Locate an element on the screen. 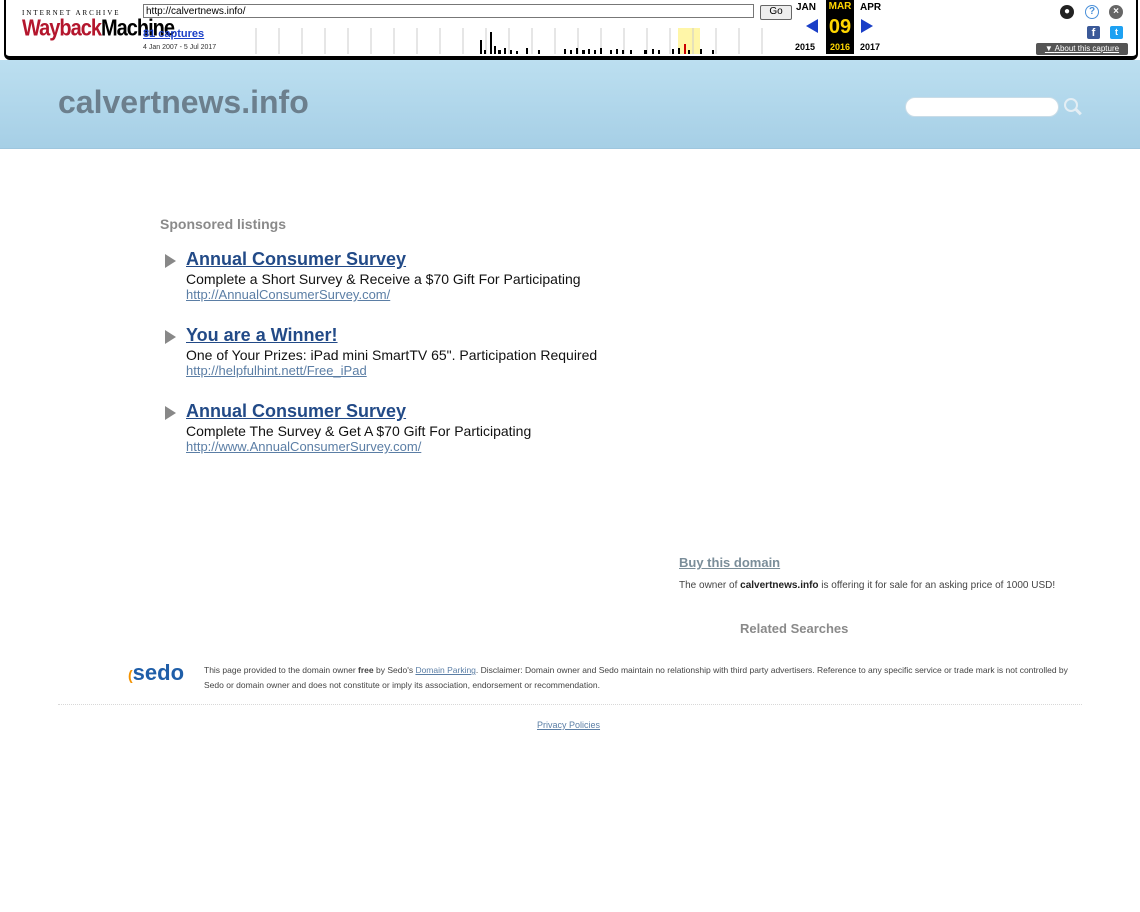  listing-url-link: http://www.AnnualConsumerSurvey.com/ is located at coordinates (303, 446).